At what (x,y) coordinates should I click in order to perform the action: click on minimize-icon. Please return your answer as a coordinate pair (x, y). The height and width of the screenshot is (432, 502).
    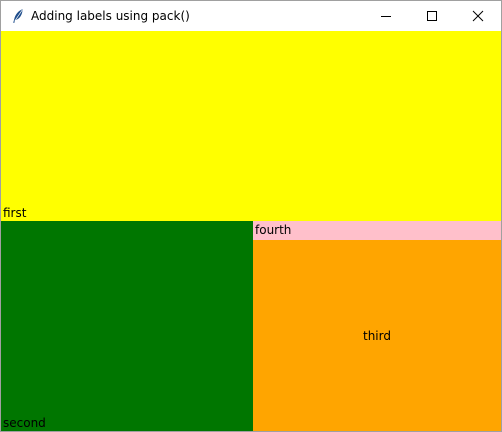
    Looking at the image, I should click on (386, 16).